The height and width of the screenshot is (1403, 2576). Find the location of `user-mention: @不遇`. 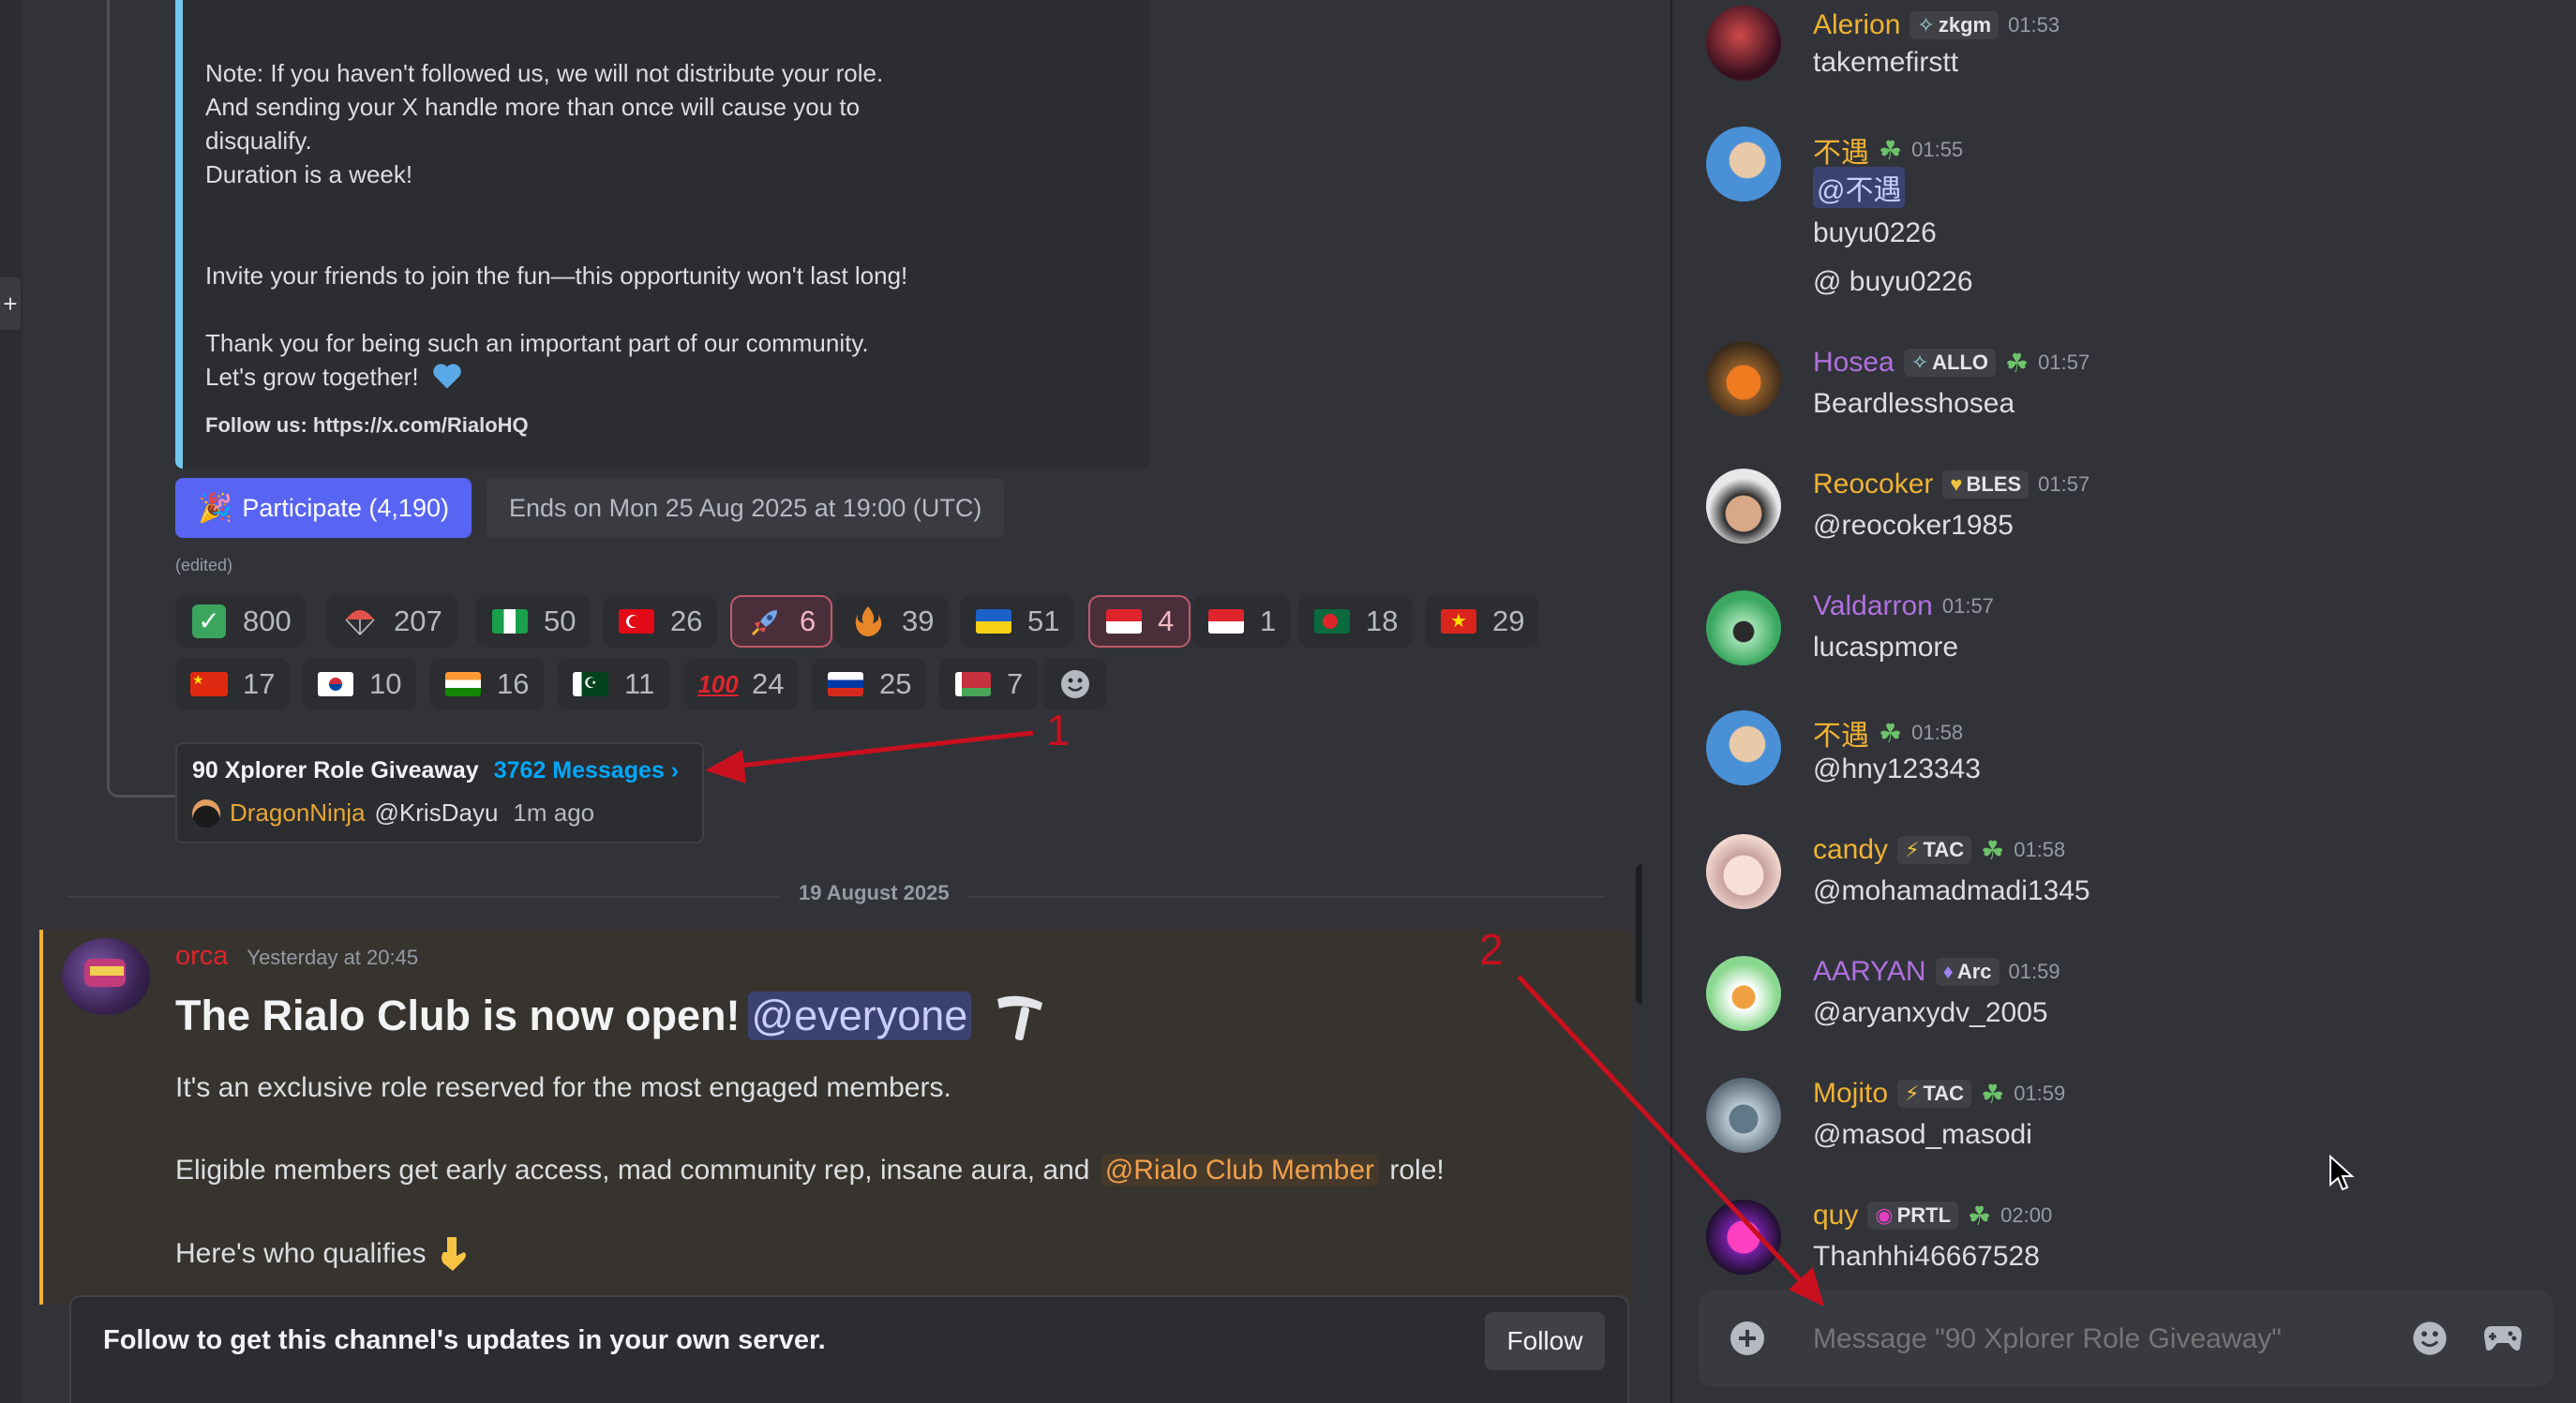

user-mention: @不遇 is located at coordinates (1860, 188).